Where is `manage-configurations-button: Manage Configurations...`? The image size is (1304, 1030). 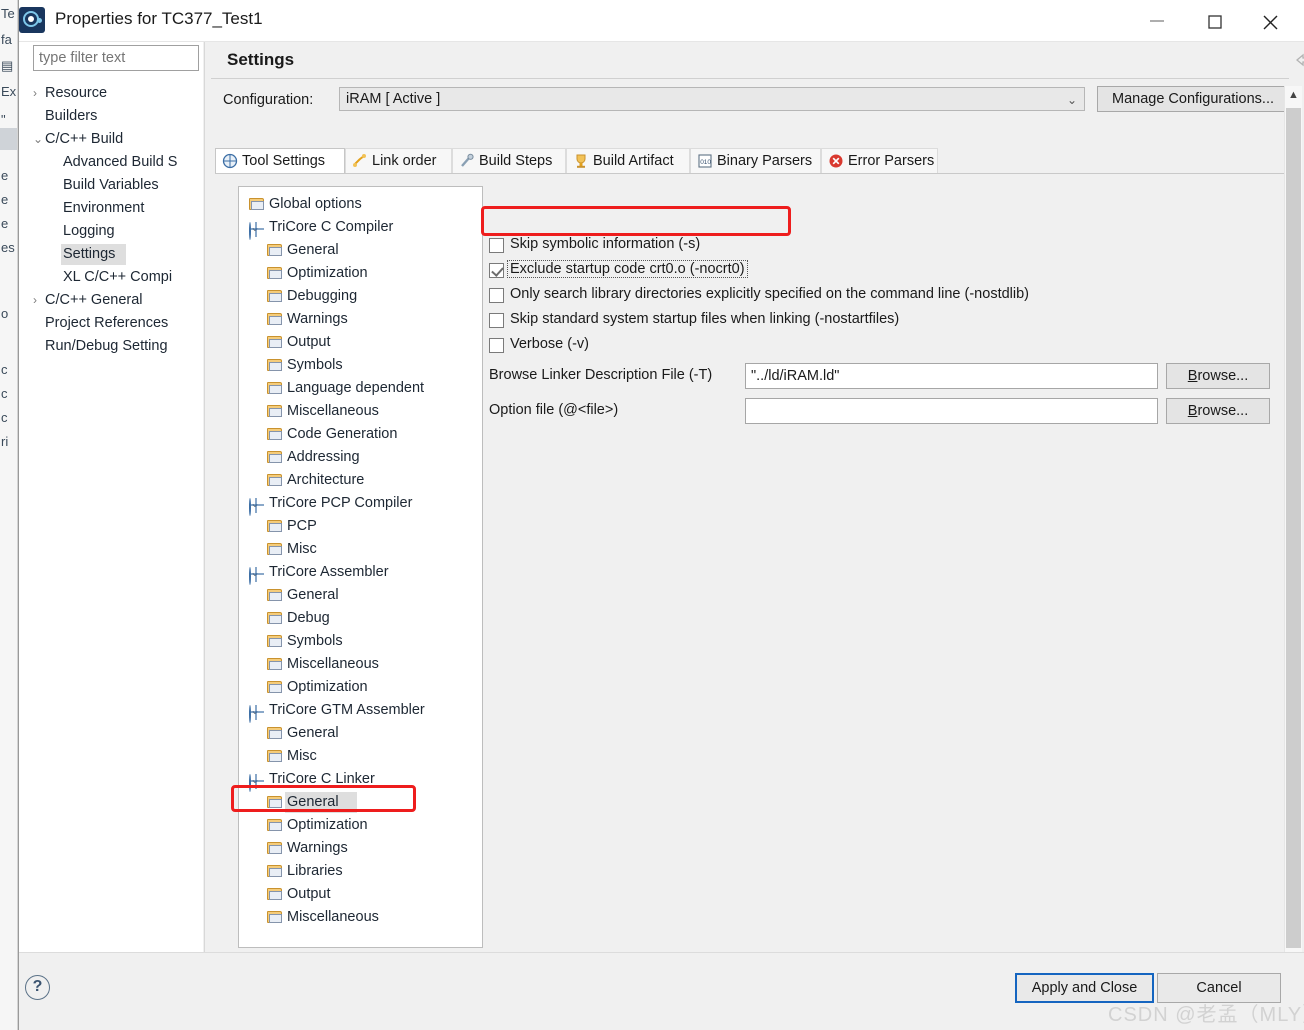
manage-configurations-button: Manage Configurations... is located at coordinates (1193, 99).